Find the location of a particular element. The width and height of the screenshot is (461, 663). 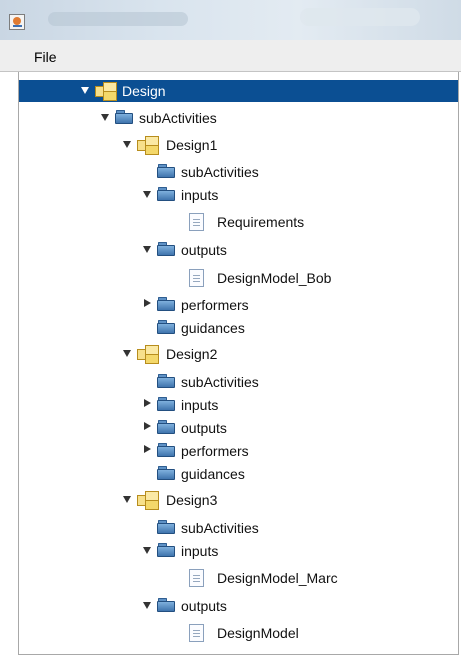

menu-bar: File is located at coordinates (230, 56).